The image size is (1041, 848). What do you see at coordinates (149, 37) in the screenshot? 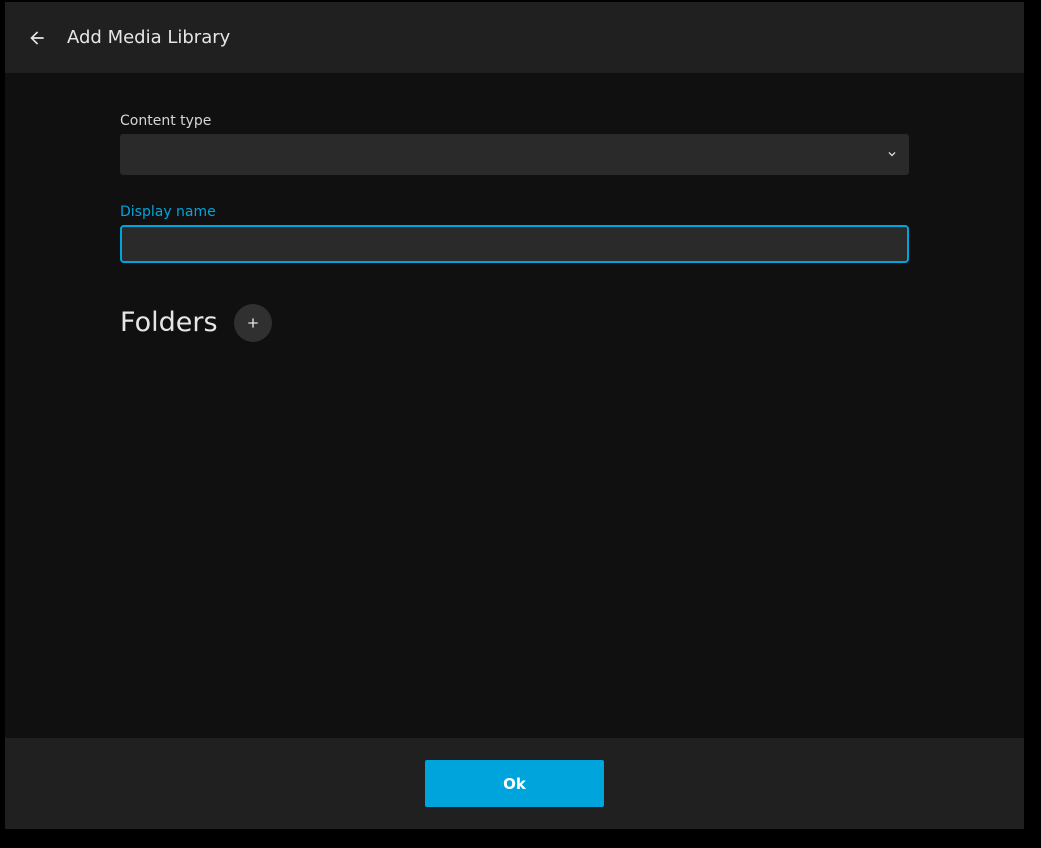
I see `page-title: Add Media Library` at bounding box center [149, 37].